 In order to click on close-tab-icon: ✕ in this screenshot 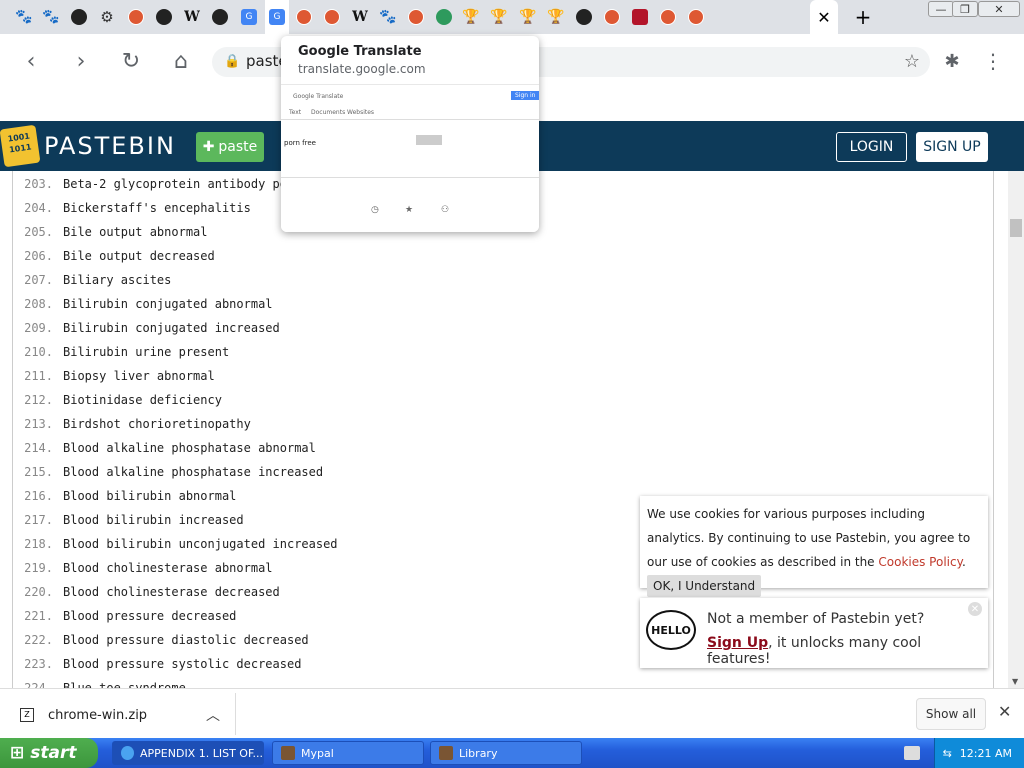, I will do `click(824, 17)`.